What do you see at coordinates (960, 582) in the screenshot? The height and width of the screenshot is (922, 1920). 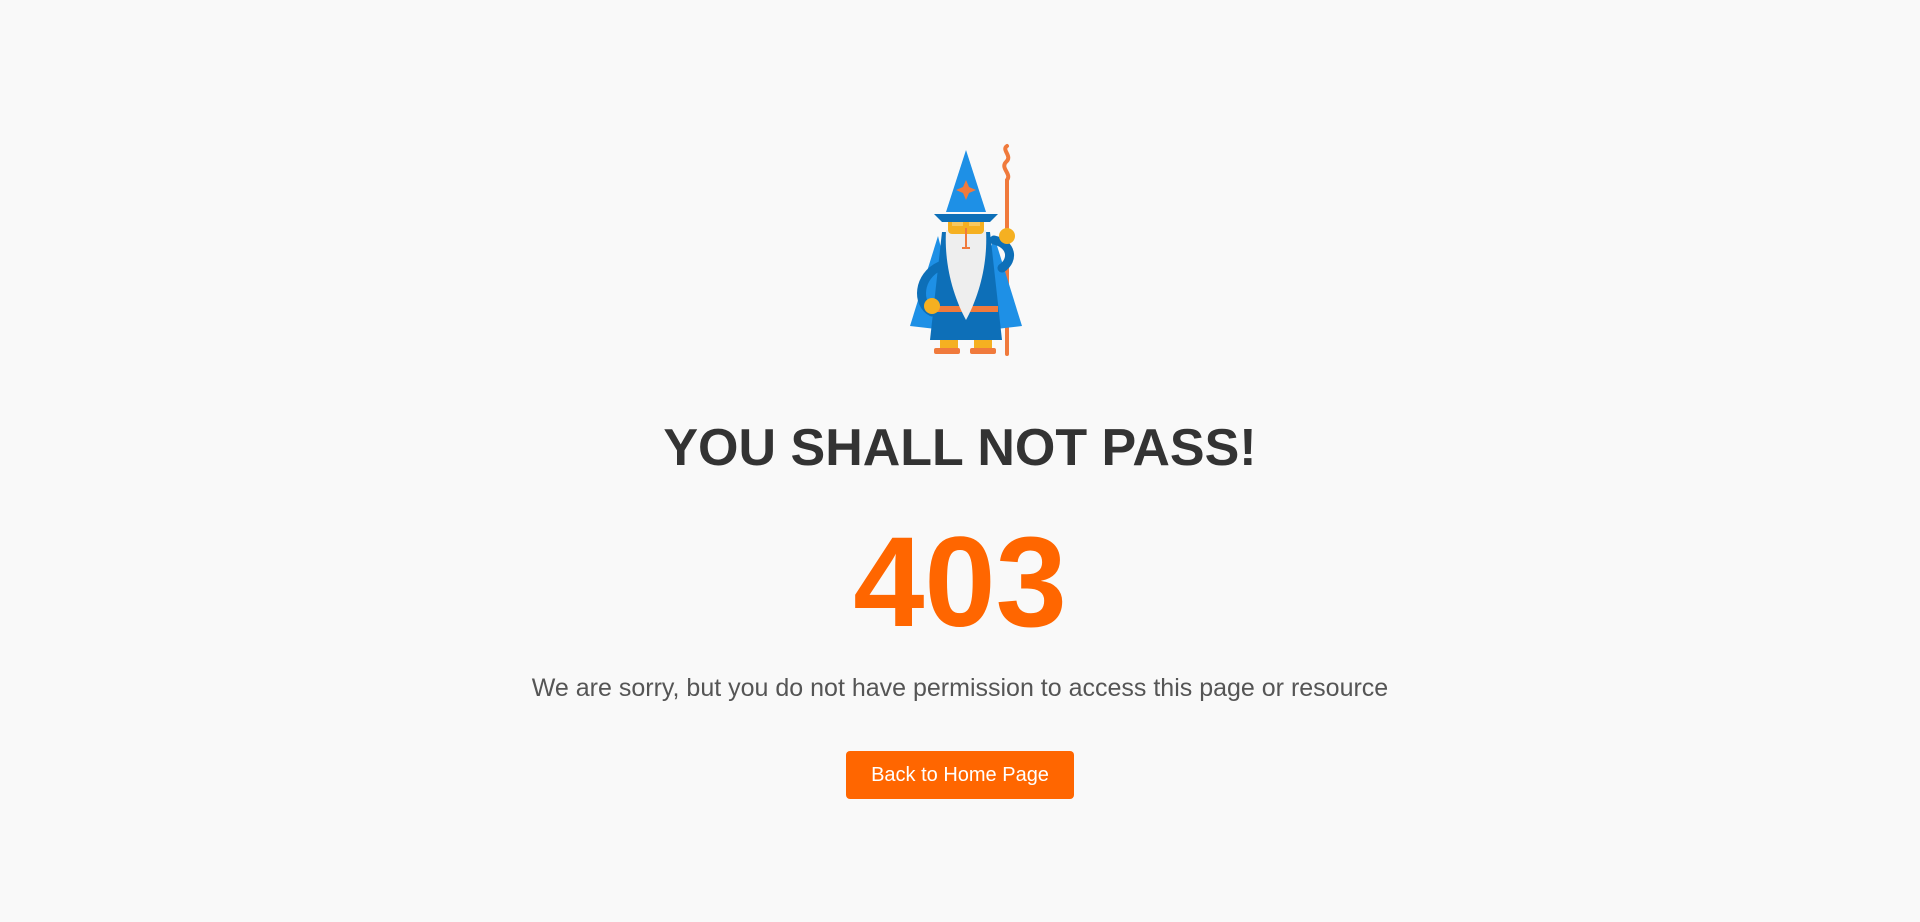 I see `error-code: 403` at bounding box center [960, 582].